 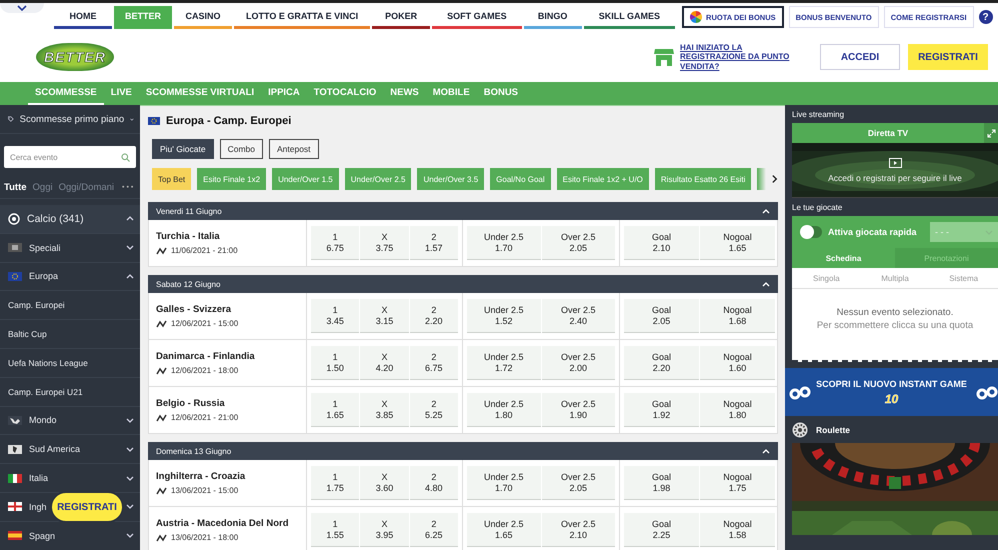 What do you see at coordinates (27, 507) in the screenshot?
I see `region-item: Ingh` at bounding box center [27, 507].